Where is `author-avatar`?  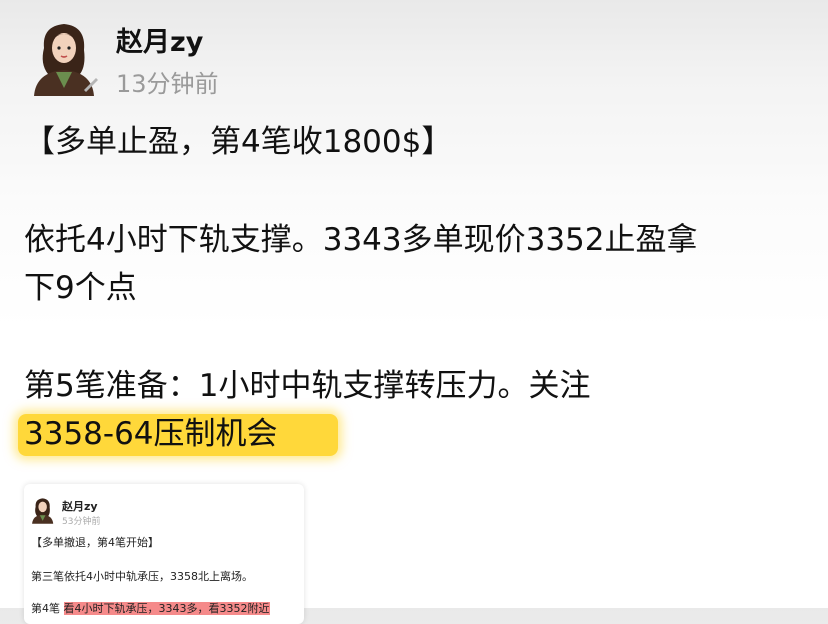
author-avatar is located at coordinates (65, 57).